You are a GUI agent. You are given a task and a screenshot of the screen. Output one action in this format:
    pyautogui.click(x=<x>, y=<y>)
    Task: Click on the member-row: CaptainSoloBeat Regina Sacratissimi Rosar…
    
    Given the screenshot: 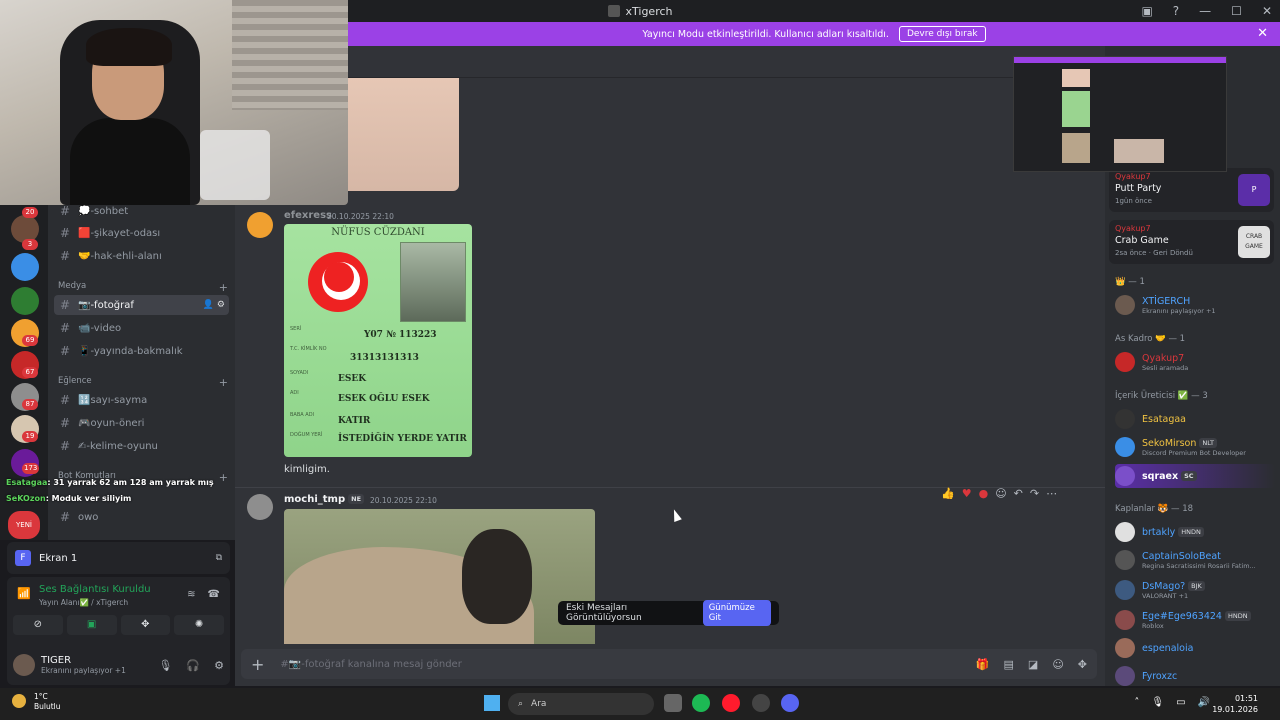 What is the action you would take?
    pyautogui.click(x=1195, y=560)
    